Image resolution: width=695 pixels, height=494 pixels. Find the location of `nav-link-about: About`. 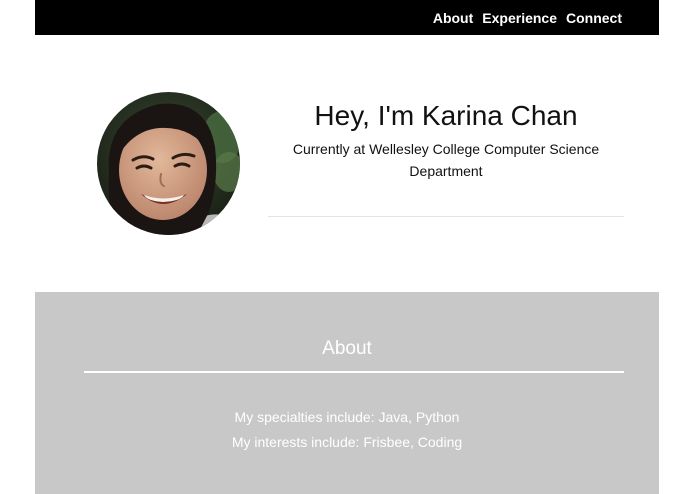

nav-link-about: About is located at coordinates (453, 18).